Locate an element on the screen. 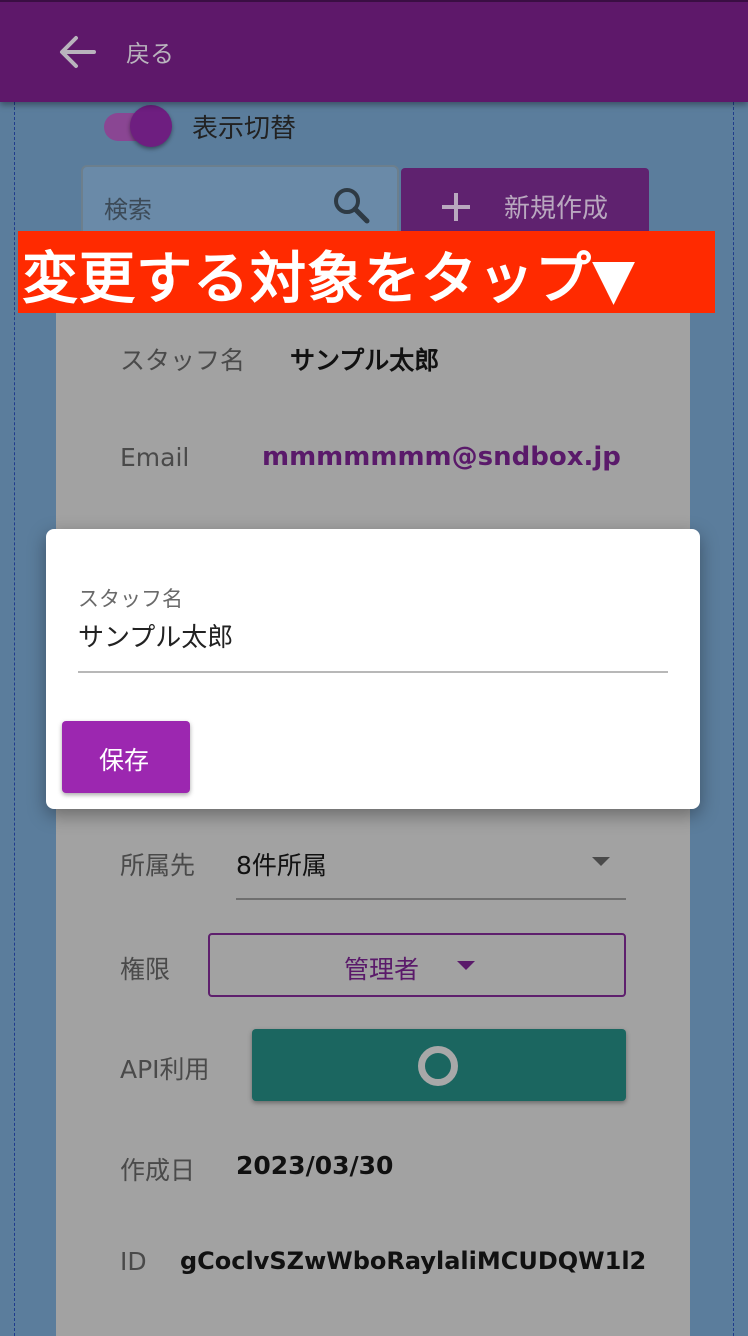  back-arrow-icon is located at coordinates (78, 52).